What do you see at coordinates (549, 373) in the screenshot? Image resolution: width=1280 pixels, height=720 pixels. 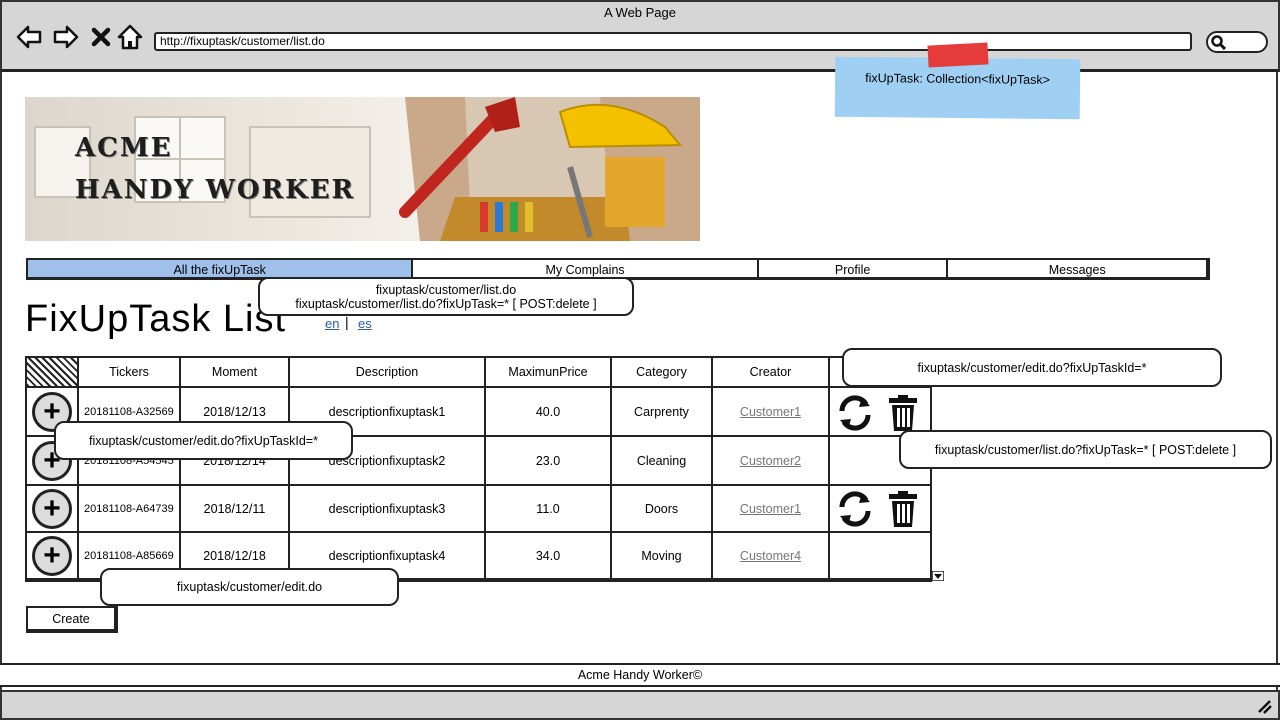 I see `column-header-maximunprice: MaximunPrice` at bounding box center [549, 373].